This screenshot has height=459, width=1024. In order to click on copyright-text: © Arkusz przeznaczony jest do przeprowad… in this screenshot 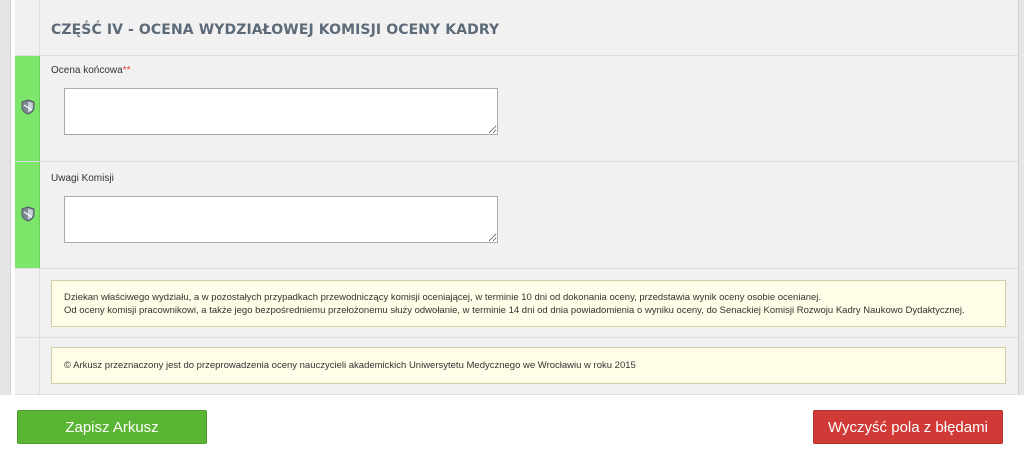, I will do `click(350, 365)`.